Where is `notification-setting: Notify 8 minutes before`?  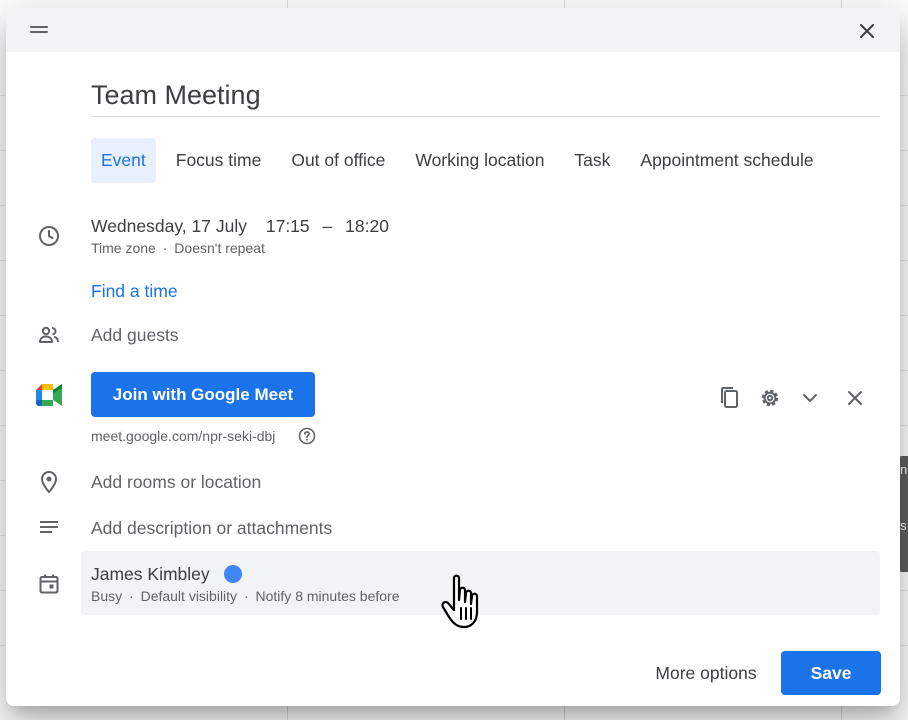
notification-setting: Notify 8 minutes before is located at coordinates (327, 596).